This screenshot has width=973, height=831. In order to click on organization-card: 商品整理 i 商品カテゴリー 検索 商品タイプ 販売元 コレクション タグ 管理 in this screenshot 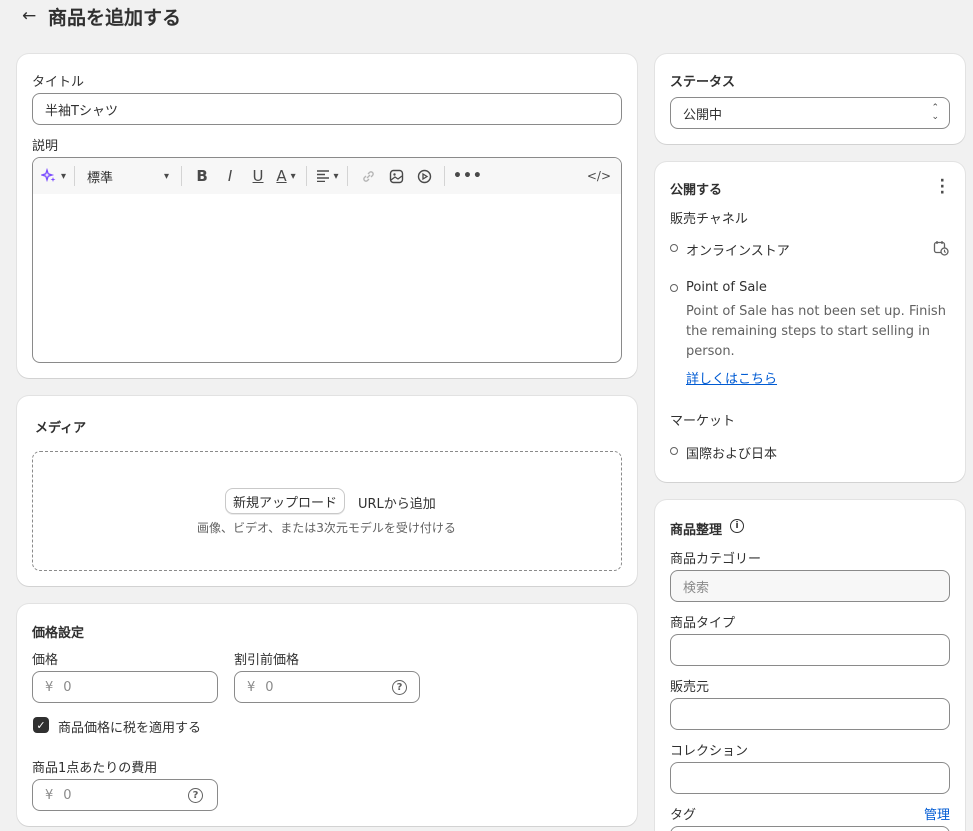, I will do `click(810, 665)`.